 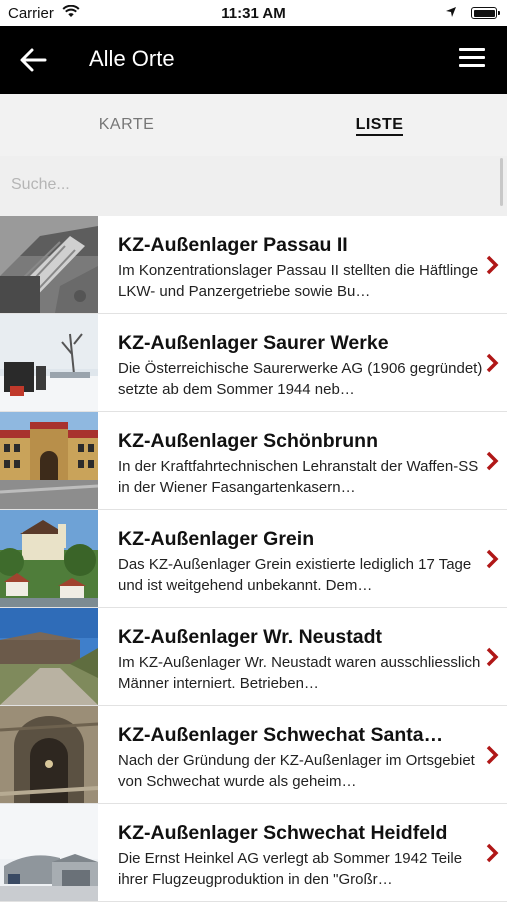 I want to click on building-photo-thumbnail, so click(x=49, y=460).